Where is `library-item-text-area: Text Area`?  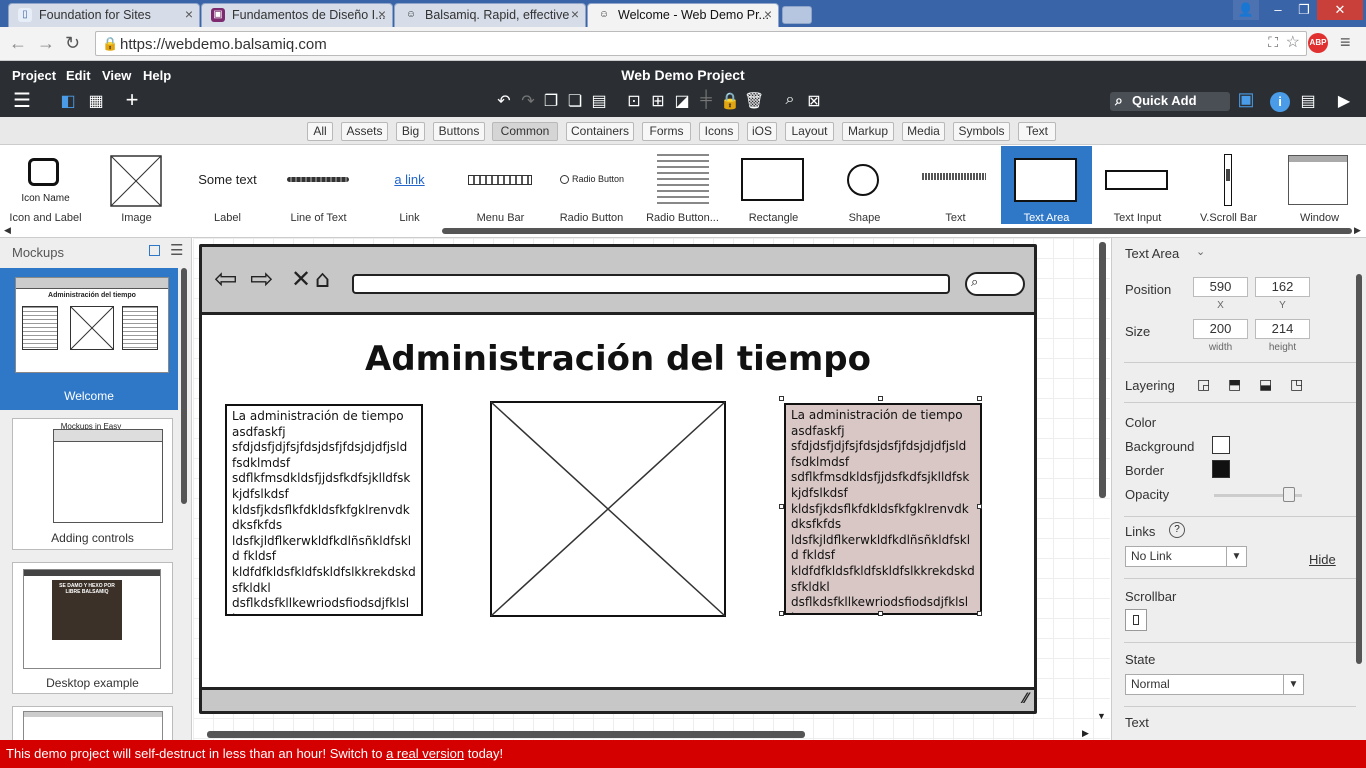 library-item-text-area: Text Area is located at coordinates (1046, 185).